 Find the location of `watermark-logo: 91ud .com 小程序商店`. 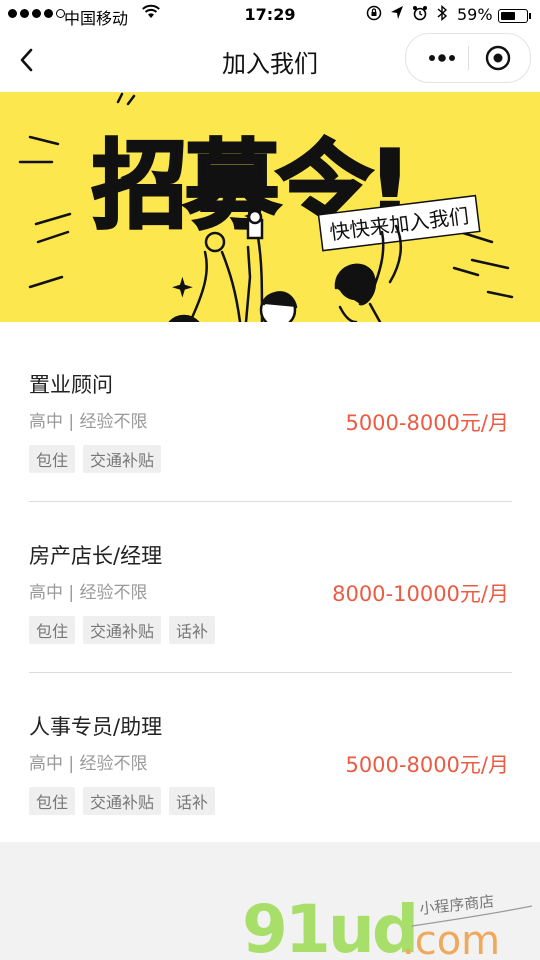

watermark-logo: 91ud .com 小程序商店 is located at coordinates (387, 925).